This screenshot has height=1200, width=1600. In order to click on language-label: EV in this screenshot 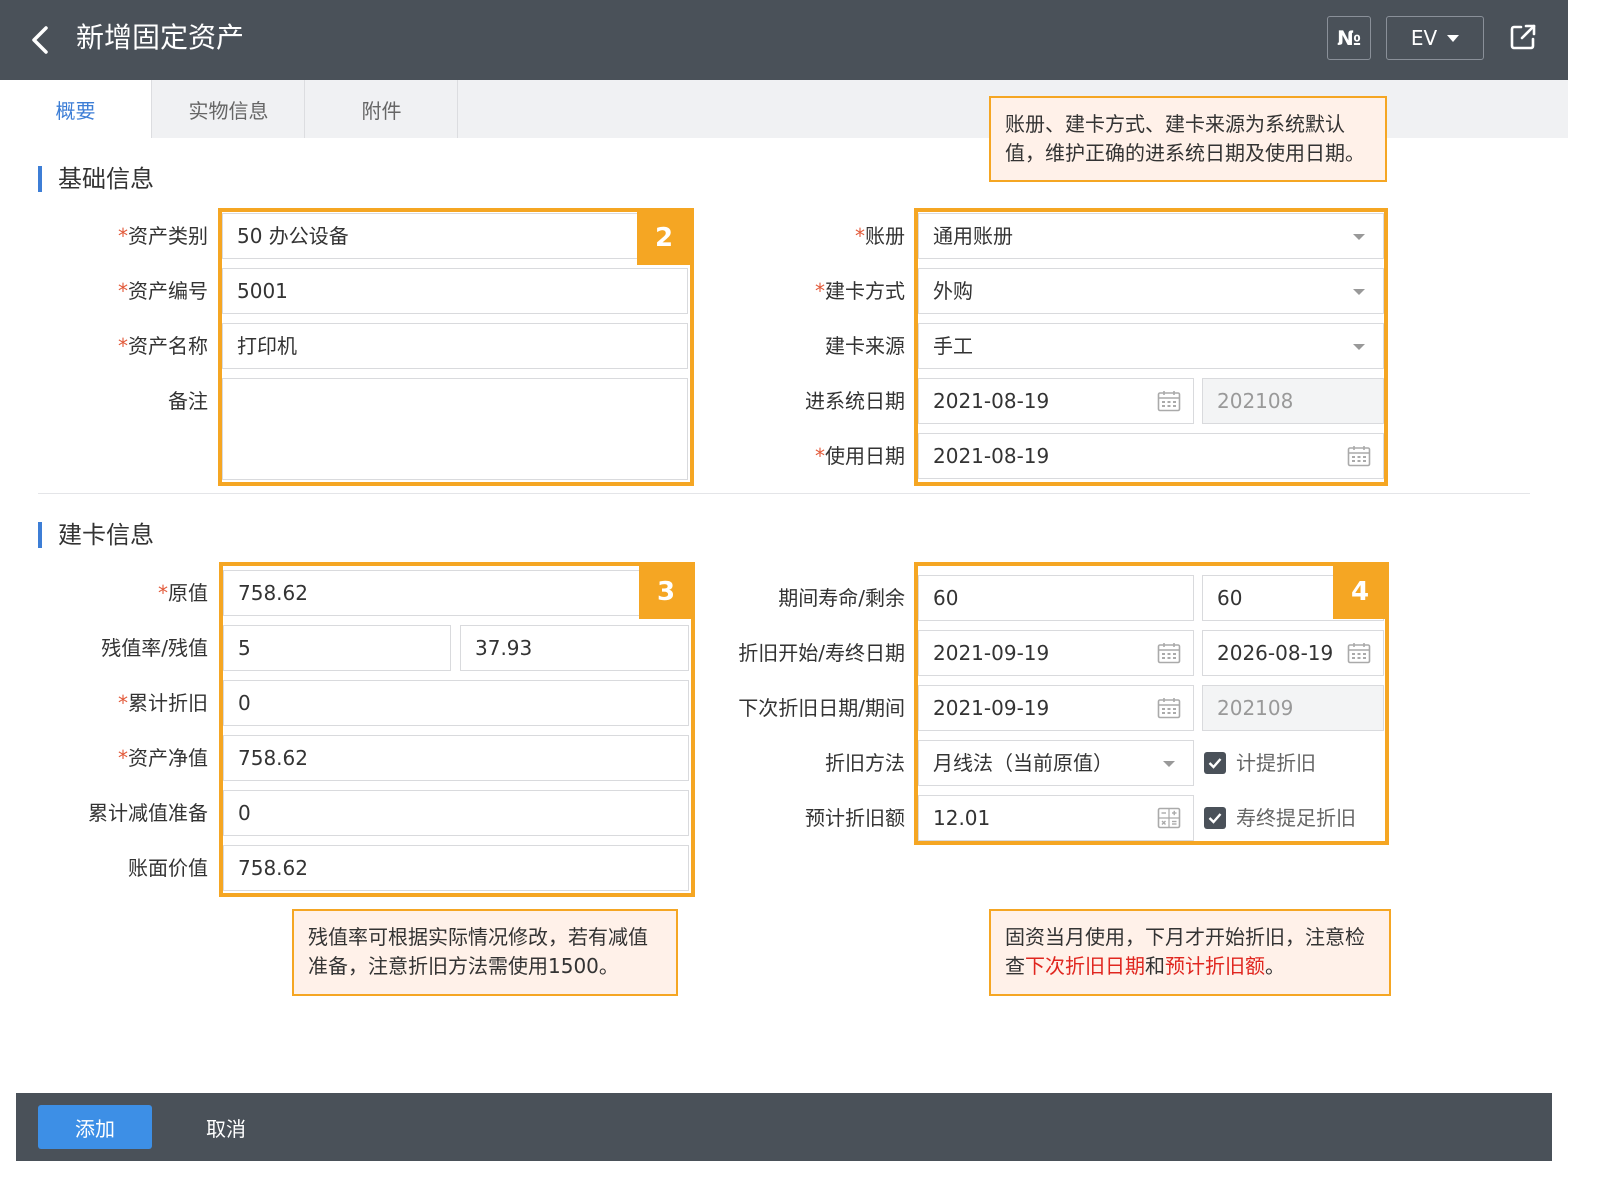, I will do `click(1424, 38)`.